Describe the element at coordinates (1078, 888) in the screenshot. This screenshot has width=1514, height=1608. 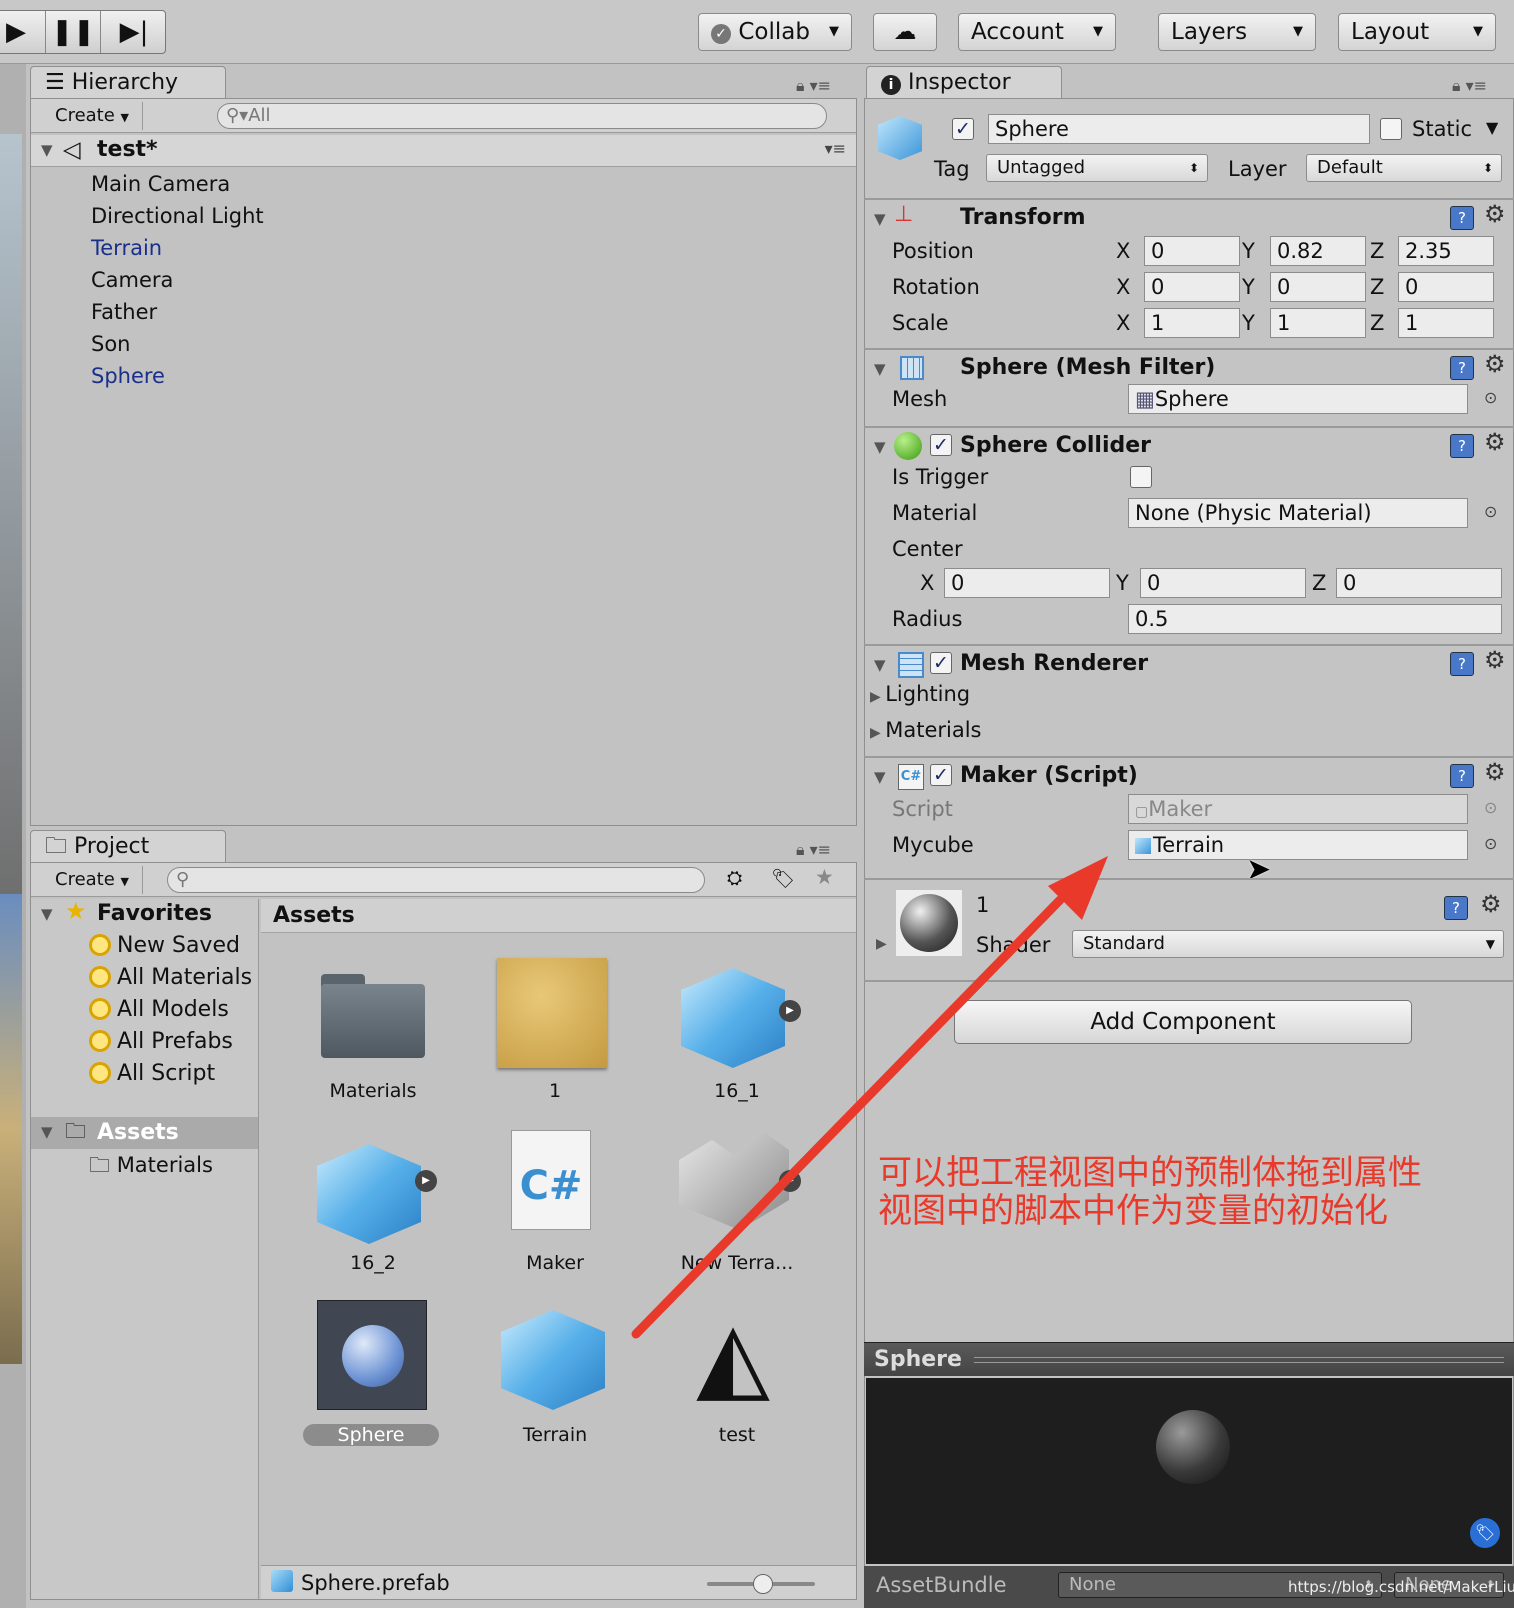
I see `annotation-arrowhead` at that location.